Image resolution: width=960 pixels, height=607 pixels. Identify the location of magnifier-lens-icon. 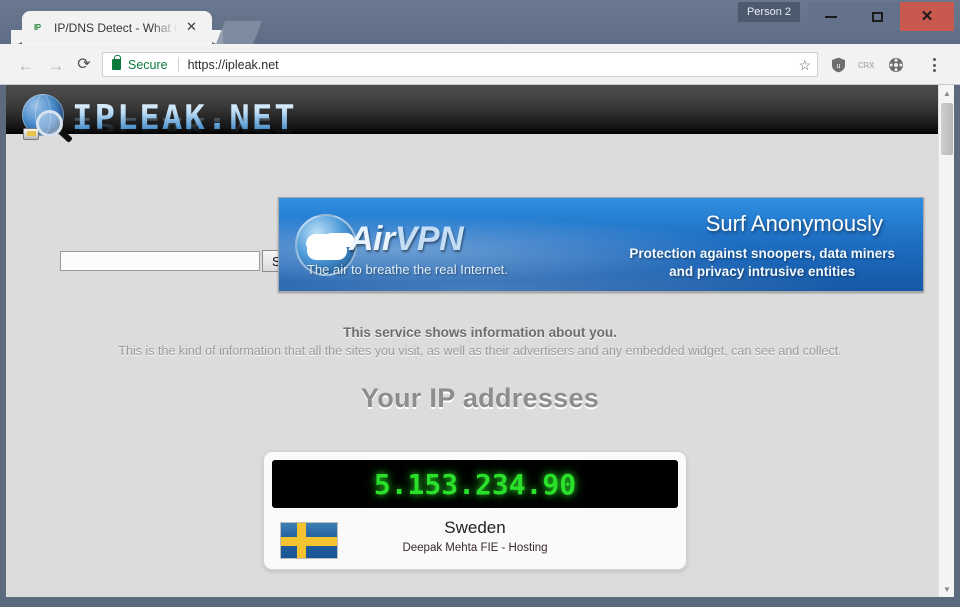
(49, 123).